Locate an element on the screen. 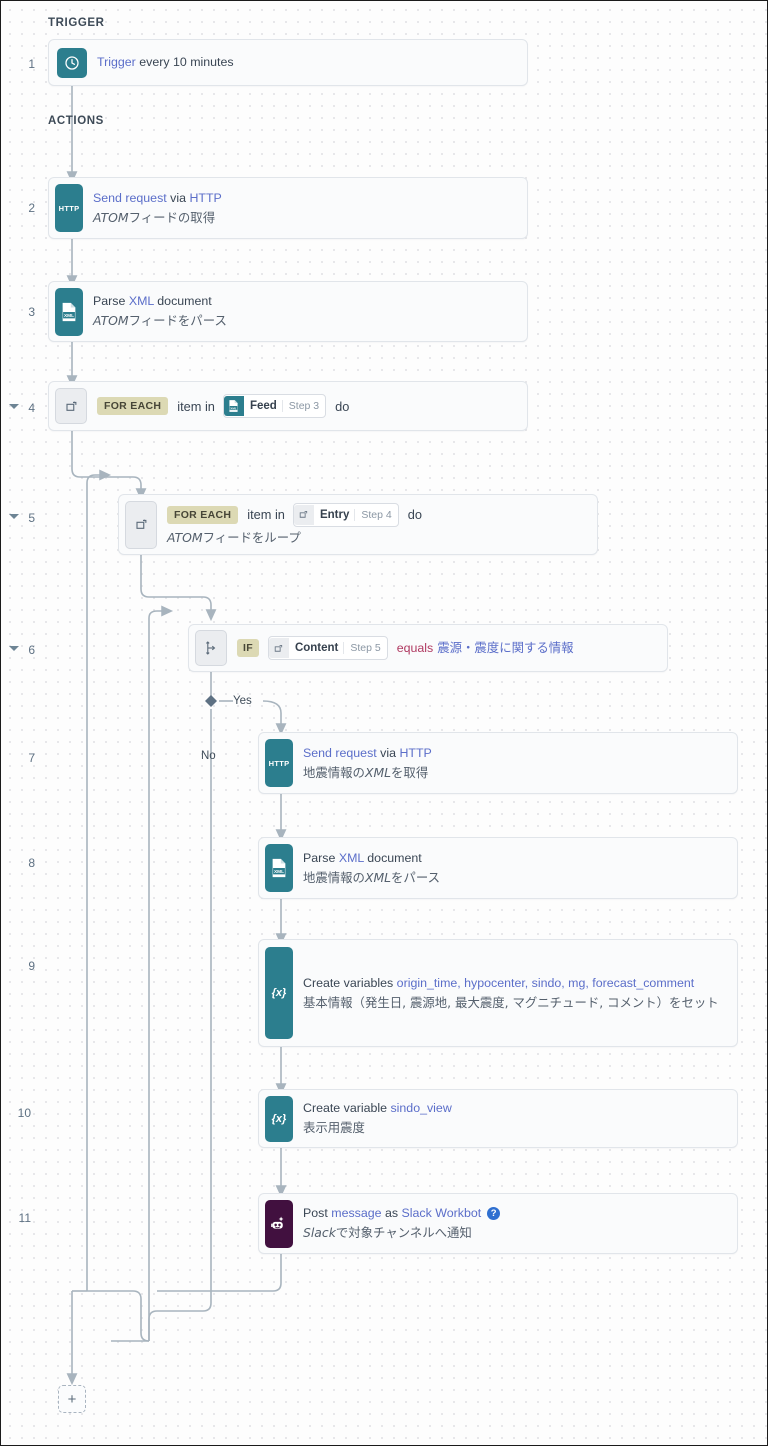 This screenshot has height=1446, width=768. trigger-section-label: TRIGGER is located at coordinates (76, 23).